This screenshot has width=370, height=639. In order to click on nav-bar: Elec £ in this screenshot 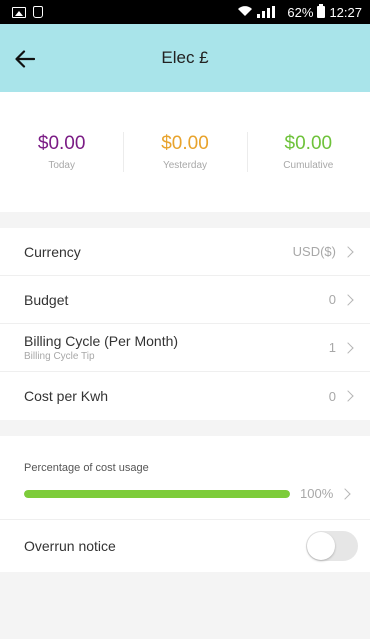, I will do `click(185, 58)`.